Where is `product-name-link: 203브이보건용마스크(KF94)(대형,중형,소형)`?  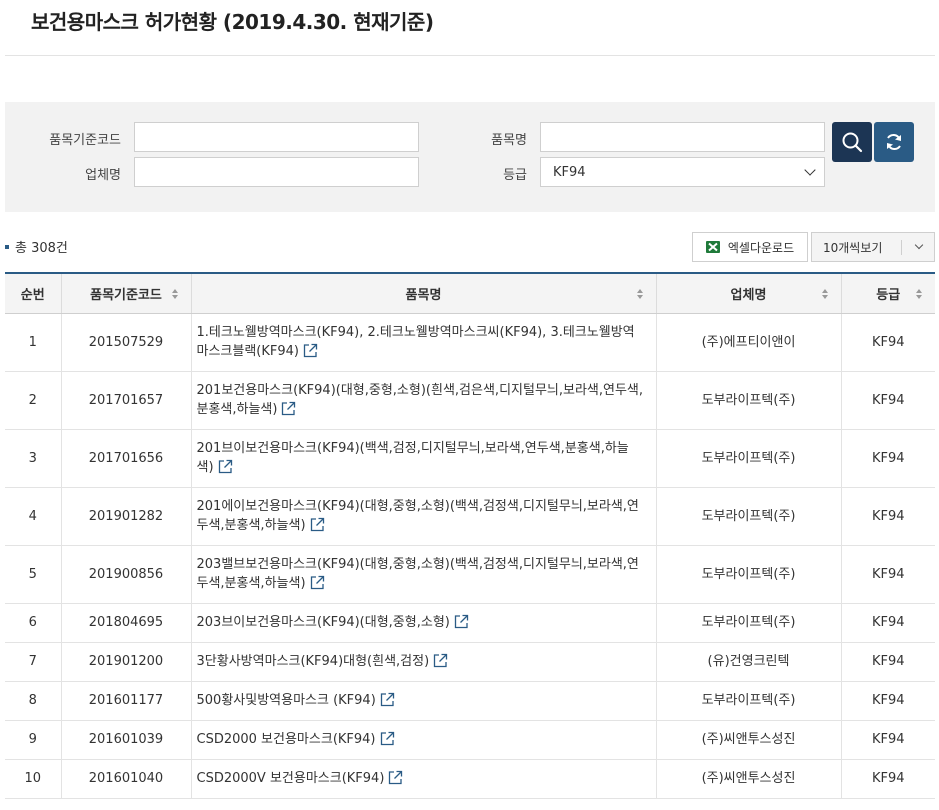 product-name-link: 203브이보건용마스크(KF94)(대형,중형,소형) is located at coordinates (323, 622).